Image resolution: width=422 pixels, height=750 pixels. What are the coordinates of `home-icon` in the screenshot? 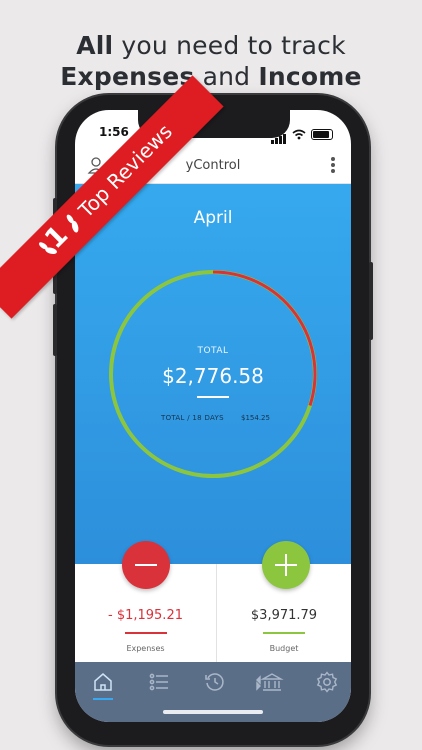 It's located at (103, 682).